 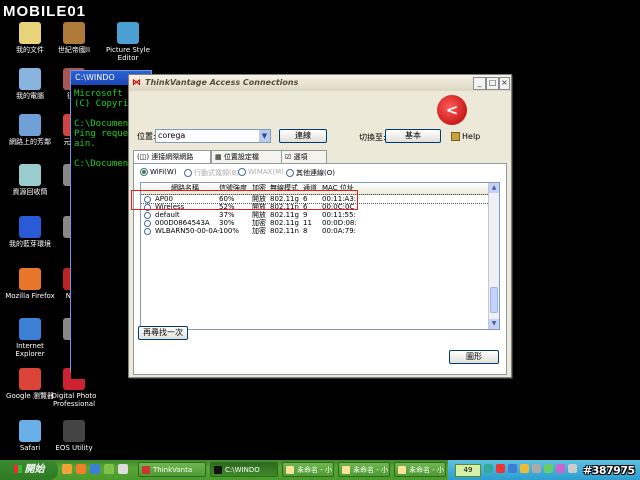 I want to click on network-icon, so click(x=30, y=125).